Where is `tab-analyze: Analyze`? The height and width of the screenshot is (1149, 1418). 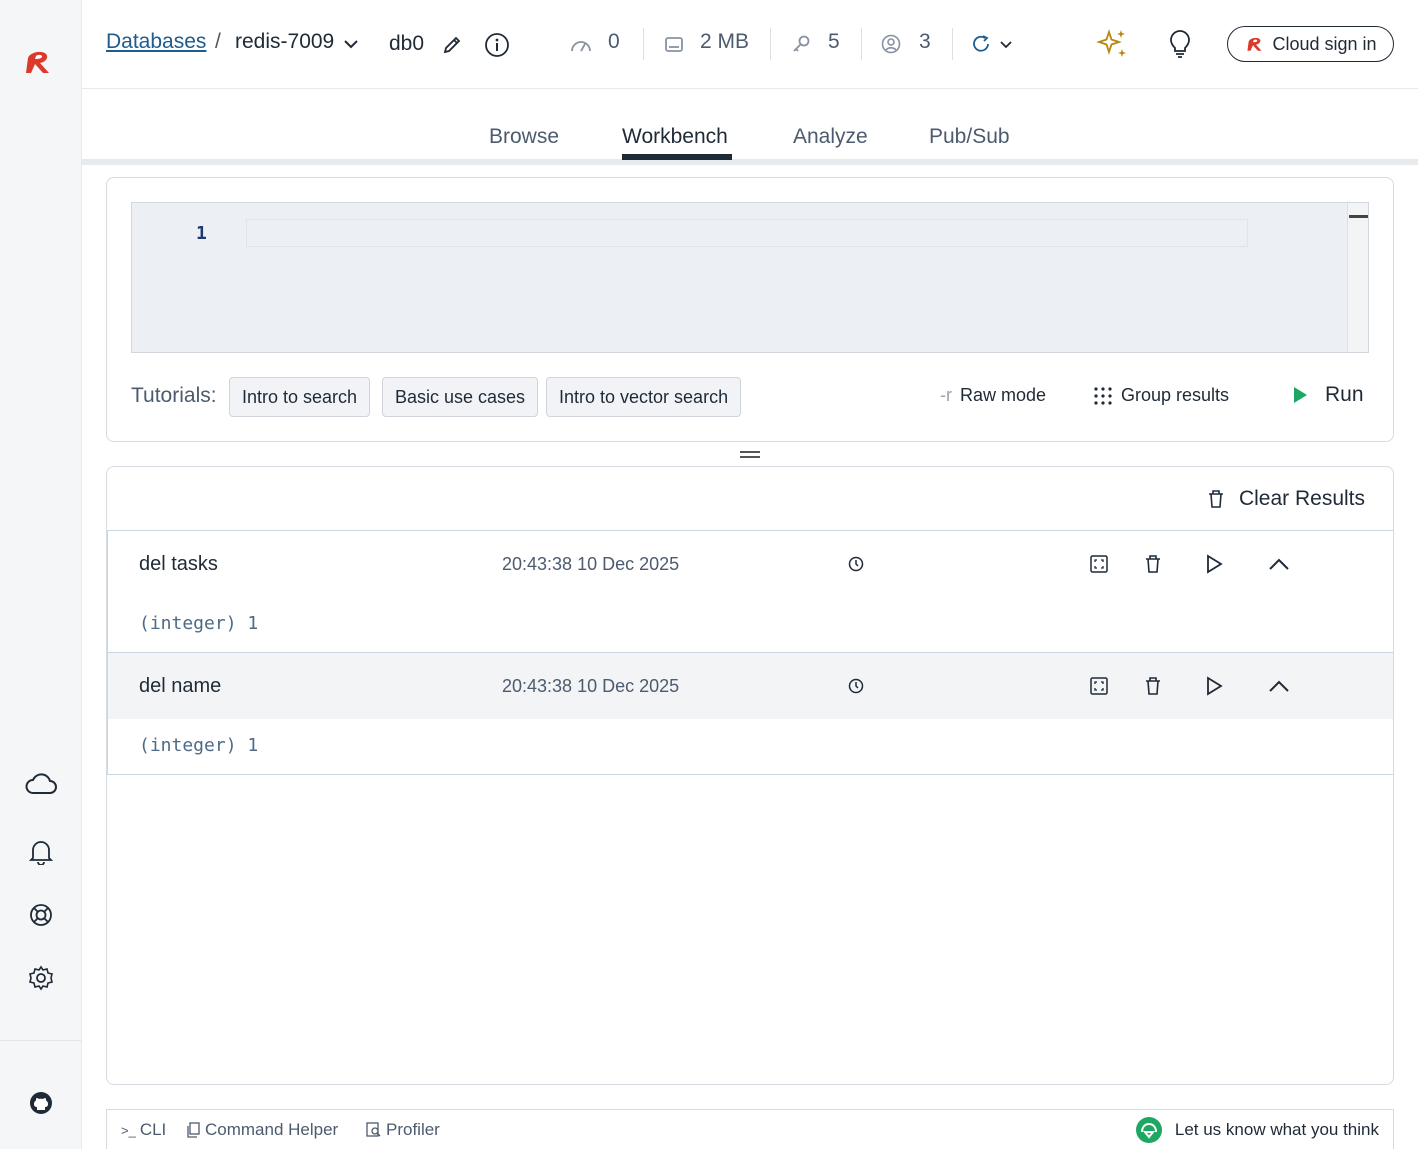
tab-analyze: Analyze is located at coordinates (830, 137).